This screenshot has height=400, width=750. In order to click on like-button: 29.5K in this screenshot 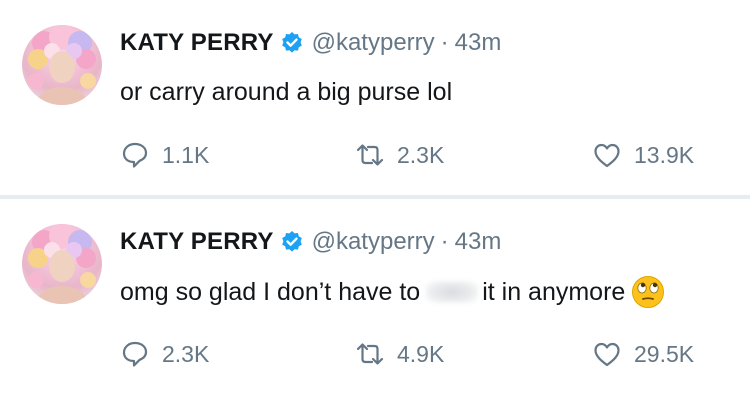, I will do `click(643, 354)`.